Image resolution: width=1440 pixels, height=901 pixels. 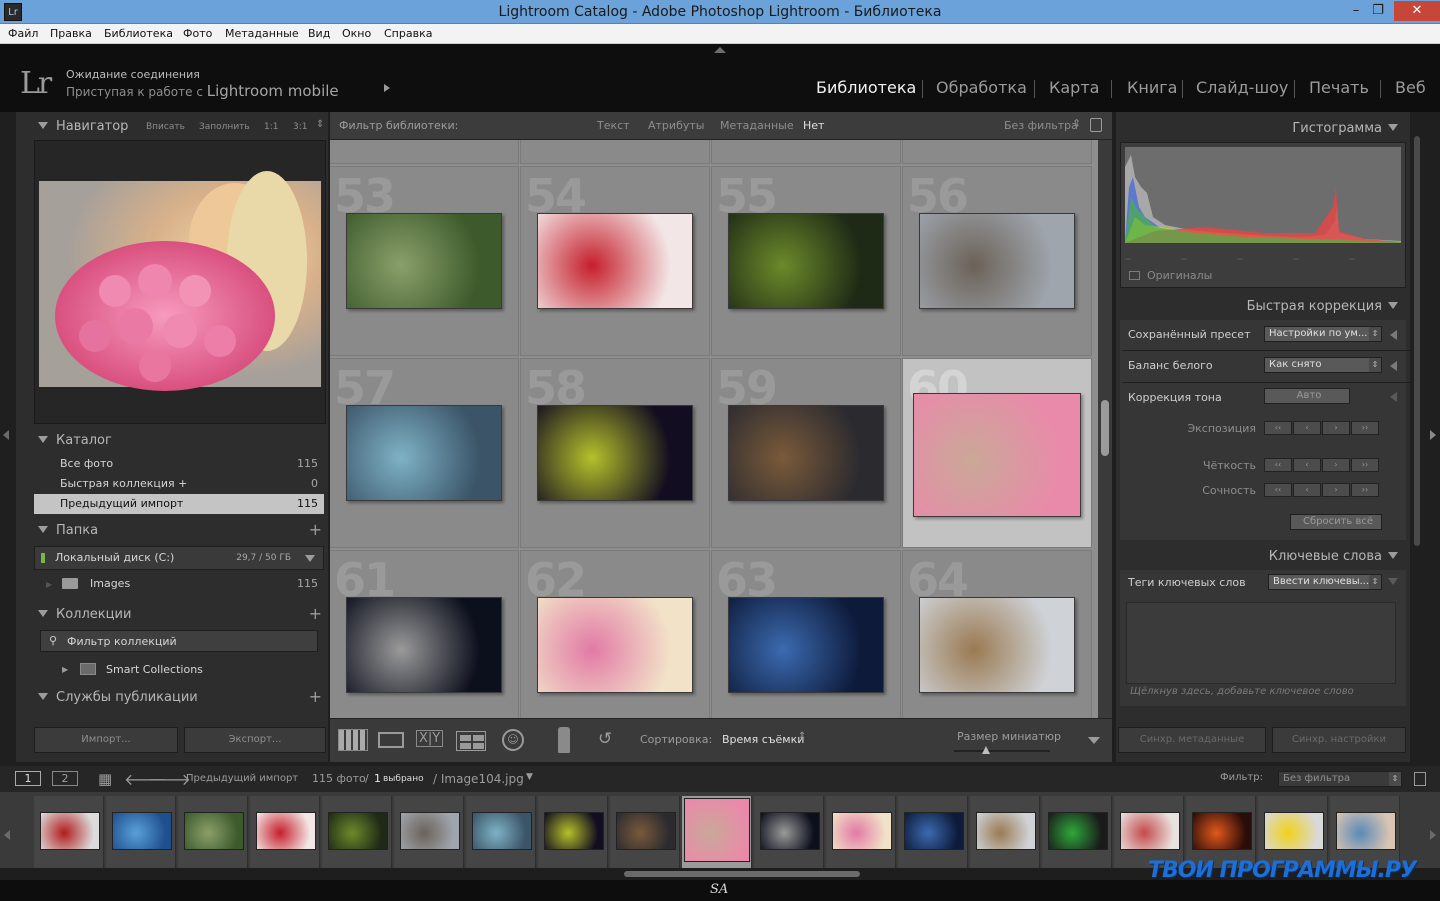 I want to click on left-panel-toggle-icon, so click(x=6, y=435).